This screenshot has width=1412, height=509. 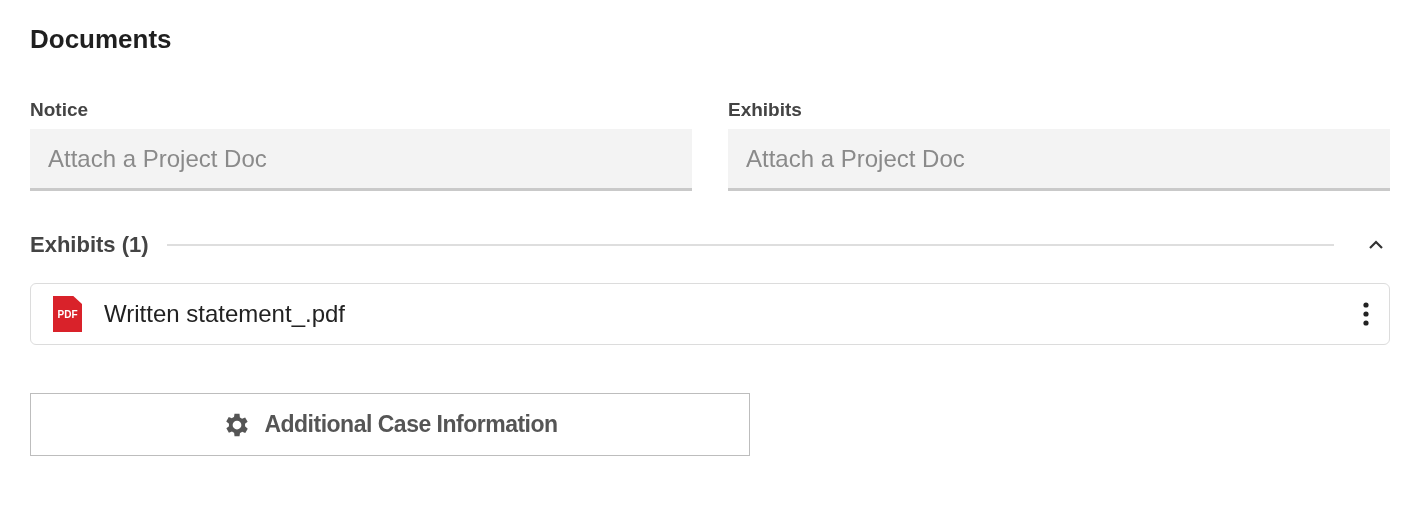 What do you see at coordinates (89, 245) in the screenshot?
I see `exhibits-heading: Exhibits (1)` at bounding box center [89, 245].